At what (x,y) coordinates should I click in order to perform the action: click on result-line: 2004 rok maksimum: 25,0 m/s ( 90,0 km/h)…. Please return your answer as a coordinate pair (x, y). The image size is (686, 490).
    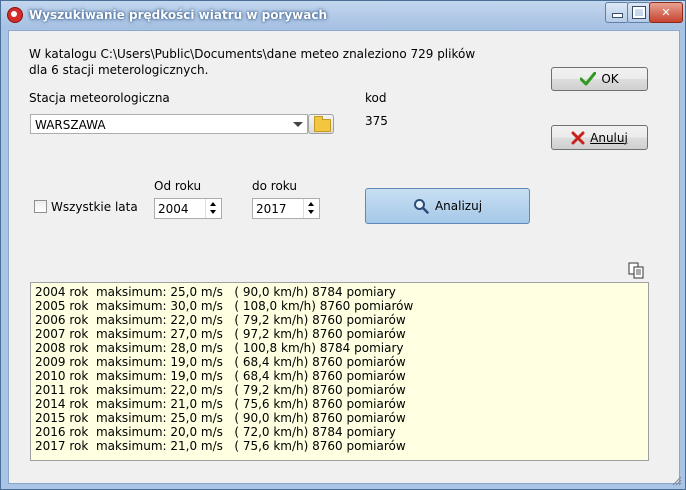
    Looking at the image, I should click on (215, 292).